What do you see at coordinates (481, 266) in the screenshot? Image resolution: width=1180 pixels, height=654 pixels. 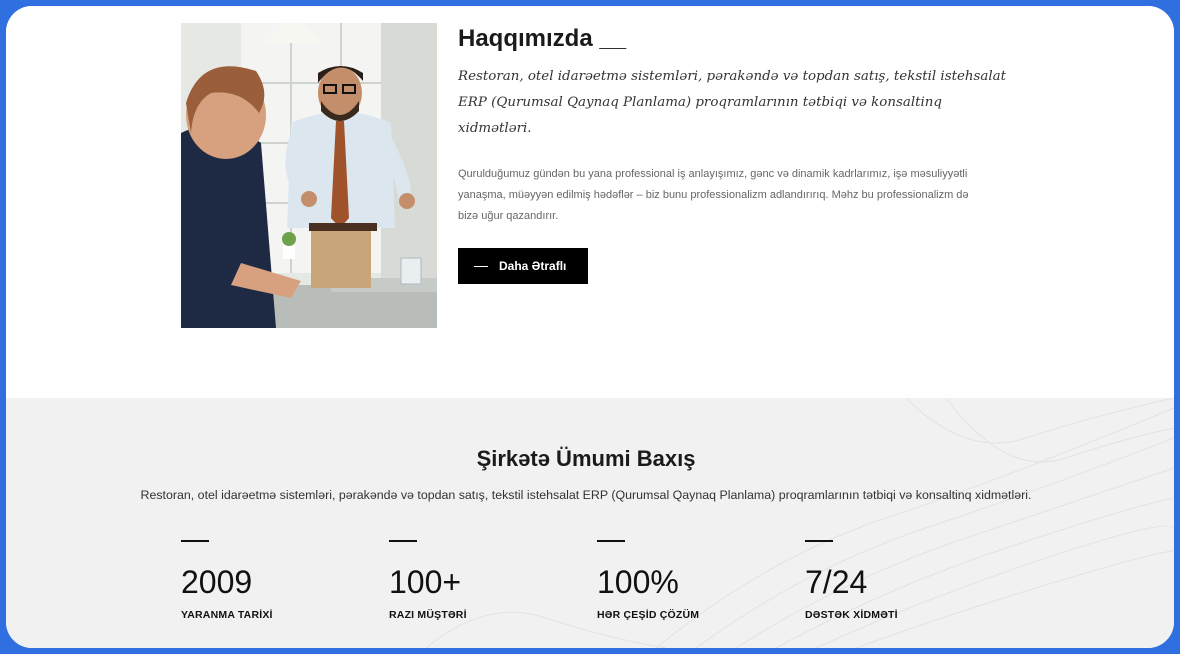 I see `dash-icon` at bounding box center [481, 266].